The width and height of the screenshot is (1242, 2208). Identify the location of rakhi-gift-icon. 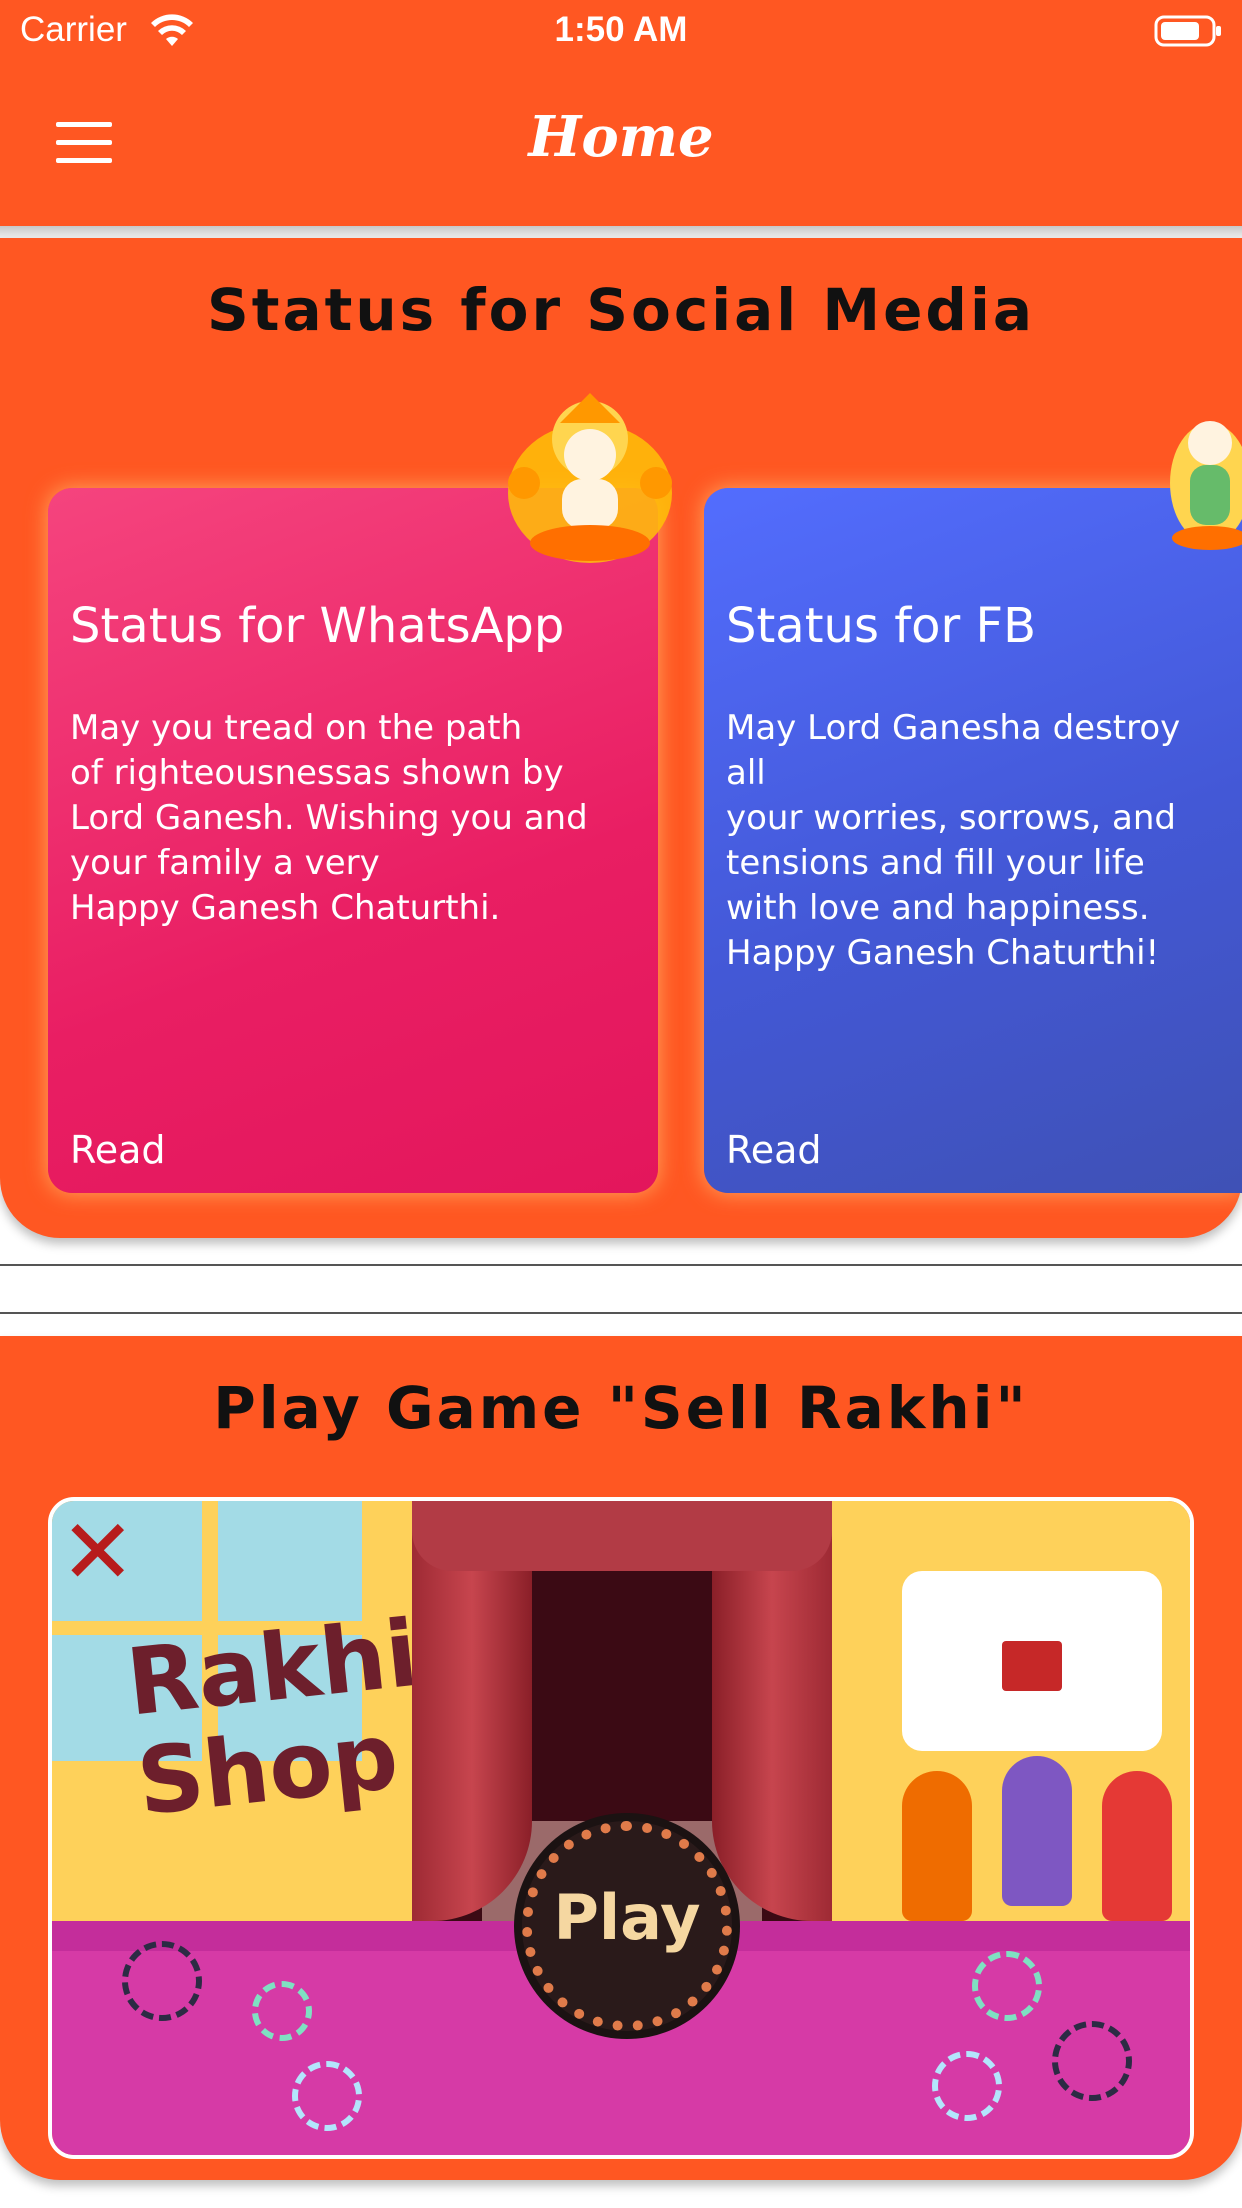
(1032, 1666).